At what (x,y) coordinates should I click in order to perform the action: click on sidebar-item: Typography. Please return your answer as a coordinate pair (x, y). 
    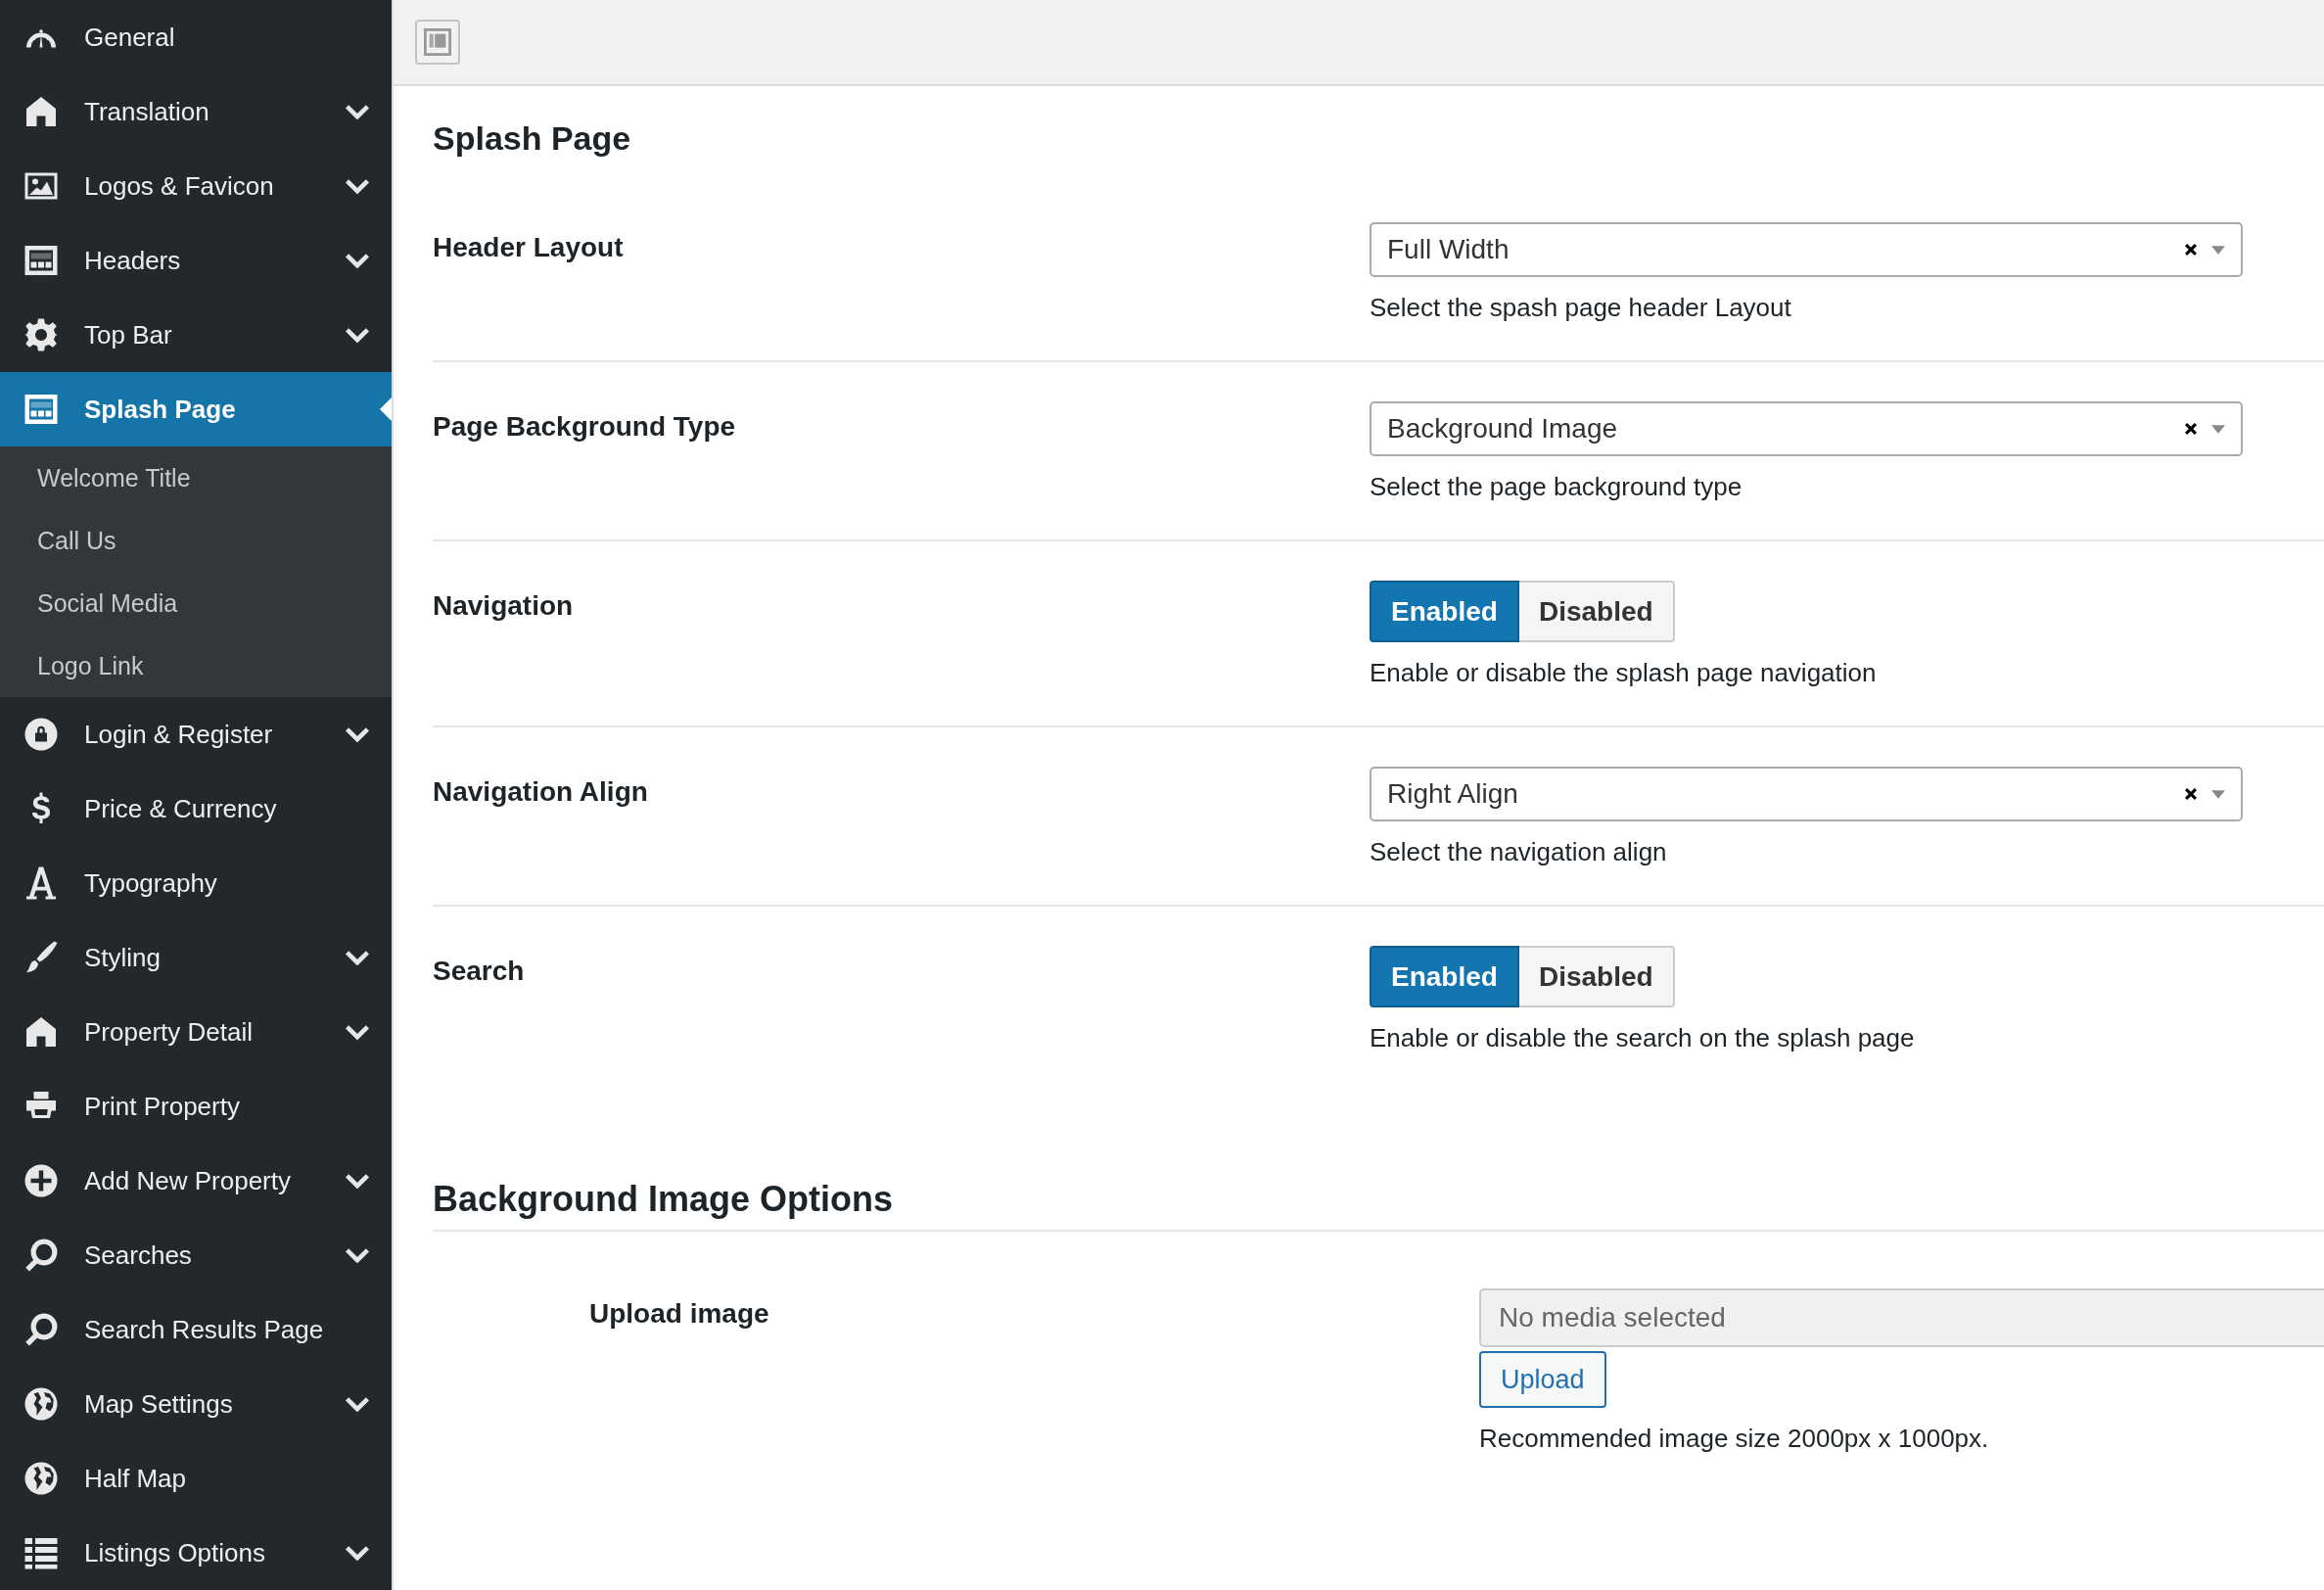
    Looking at the image, I should click on (196, 883).